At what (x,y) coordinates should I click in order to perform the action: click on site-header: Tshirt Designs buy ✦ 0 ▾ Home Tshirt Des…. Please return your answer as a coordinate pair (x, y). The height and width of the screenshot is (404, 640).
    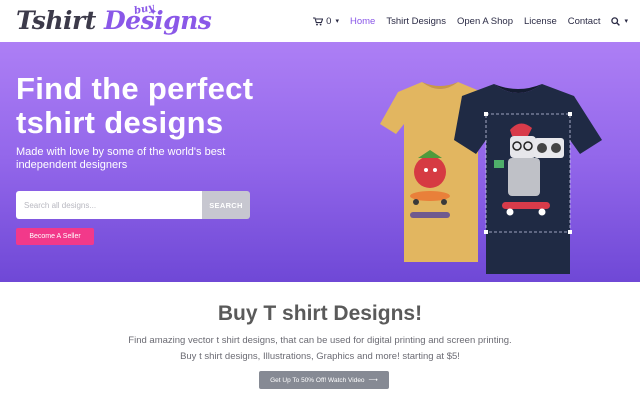
    Looking at the image, I should click on (320, 21).